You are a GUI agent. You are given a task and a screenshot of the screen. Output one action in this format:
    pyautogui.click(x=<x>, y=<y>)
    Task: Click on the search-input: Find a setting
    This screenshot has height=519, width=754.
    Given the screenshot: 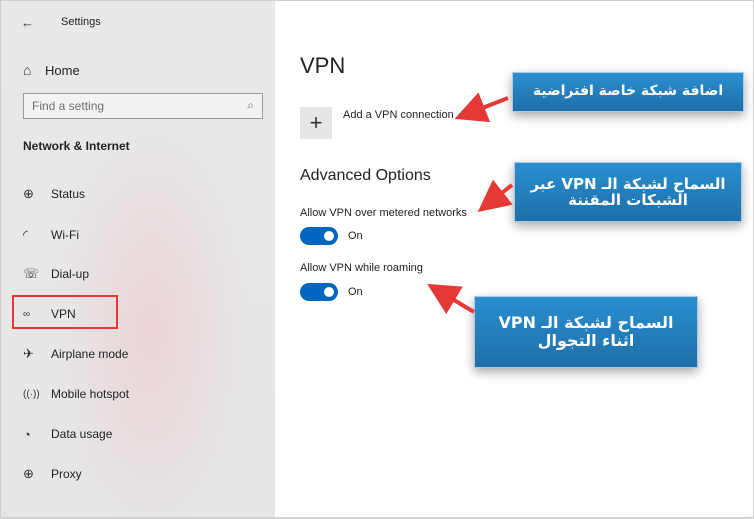 What is the action you would take?
    pyautogui.click(x=68, y=106)
    